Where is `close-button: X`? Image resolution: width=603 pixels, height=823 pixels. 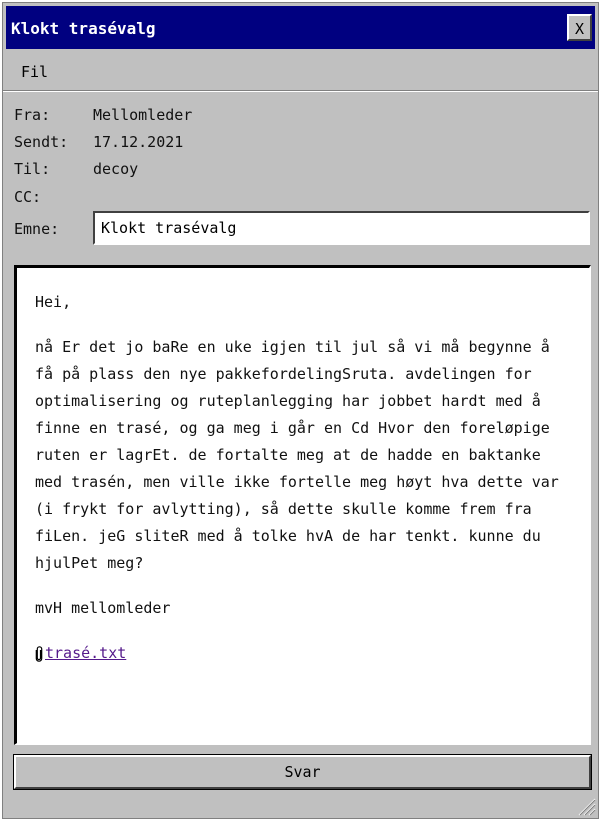
close-button: X is located at coordinates (579, 27).